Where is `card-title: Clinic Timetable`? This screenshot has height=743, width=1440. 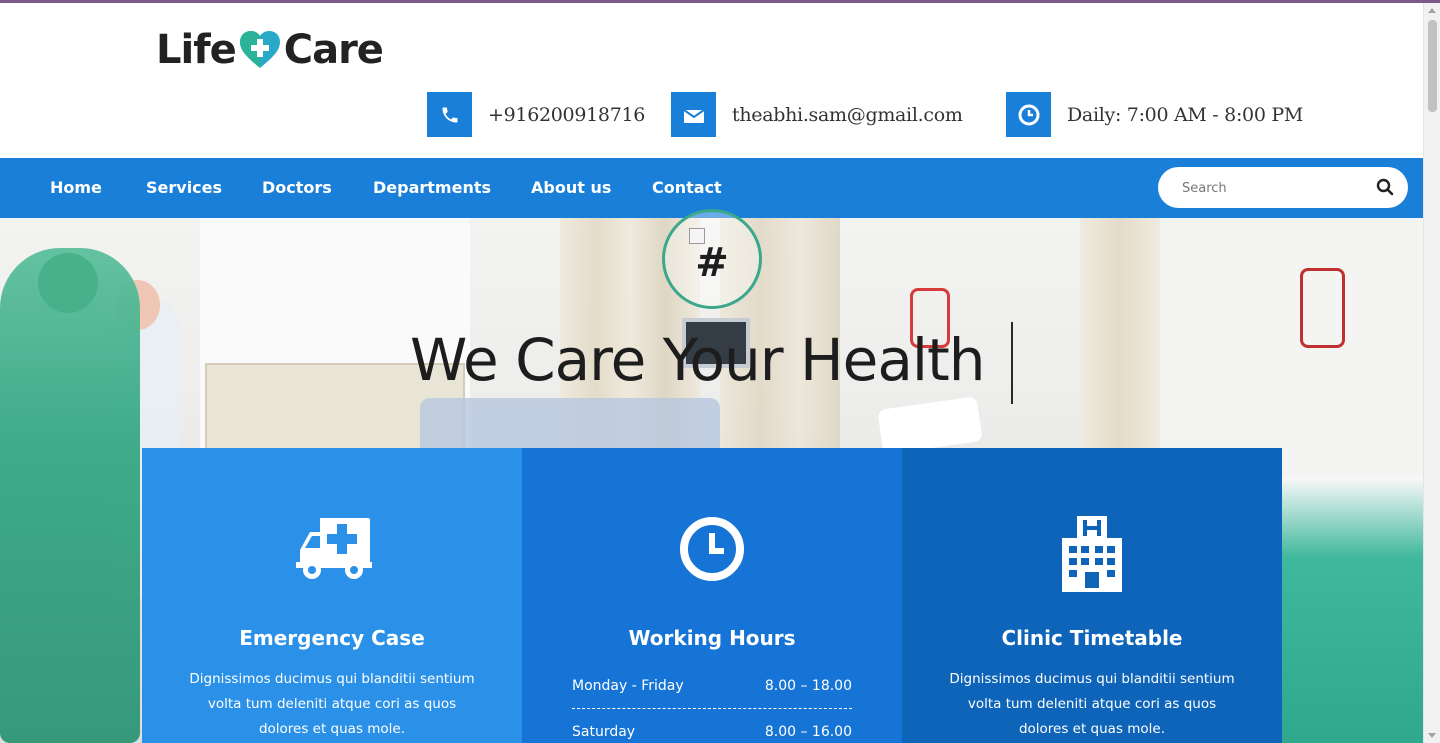 card-title: Clinic Timetable is located at coordinates (1092, 638).